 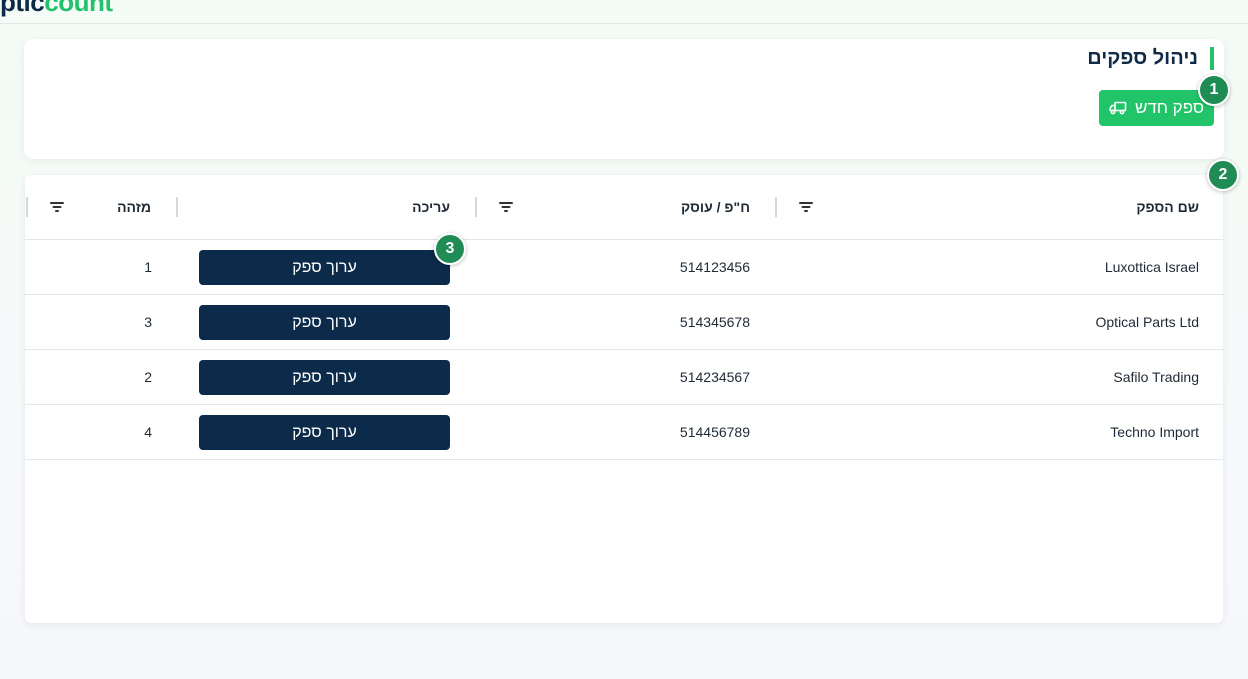 I want to click on supplier-vat-cell: 514234567, so click(x=714, y=377).